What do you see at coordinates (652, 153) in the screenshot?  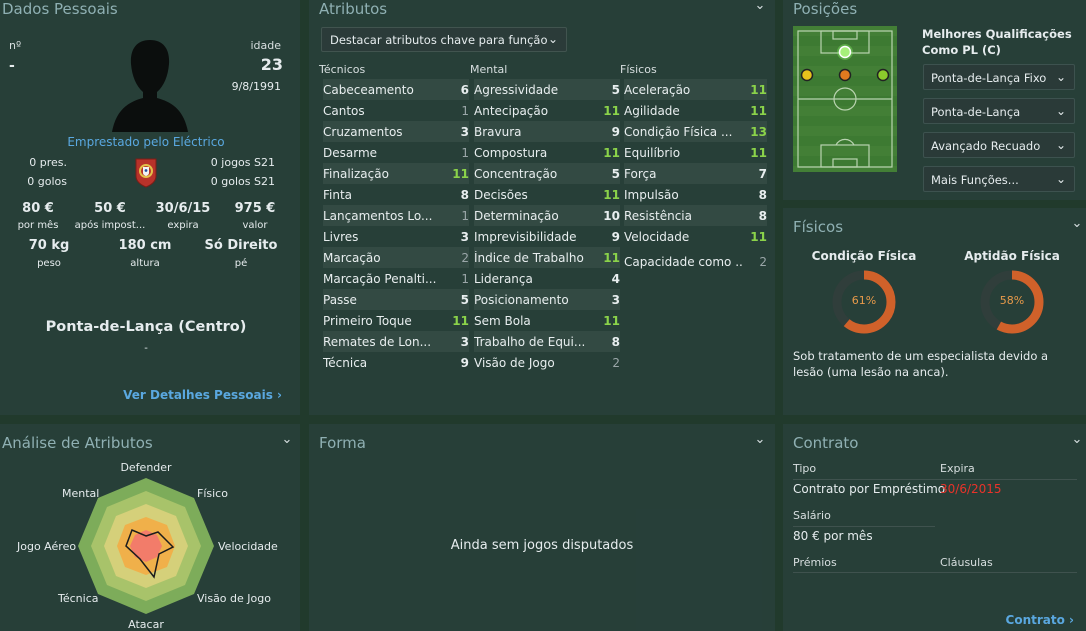 I see `attribute-name: Equilíbrio` at bounding box center [652, 153].